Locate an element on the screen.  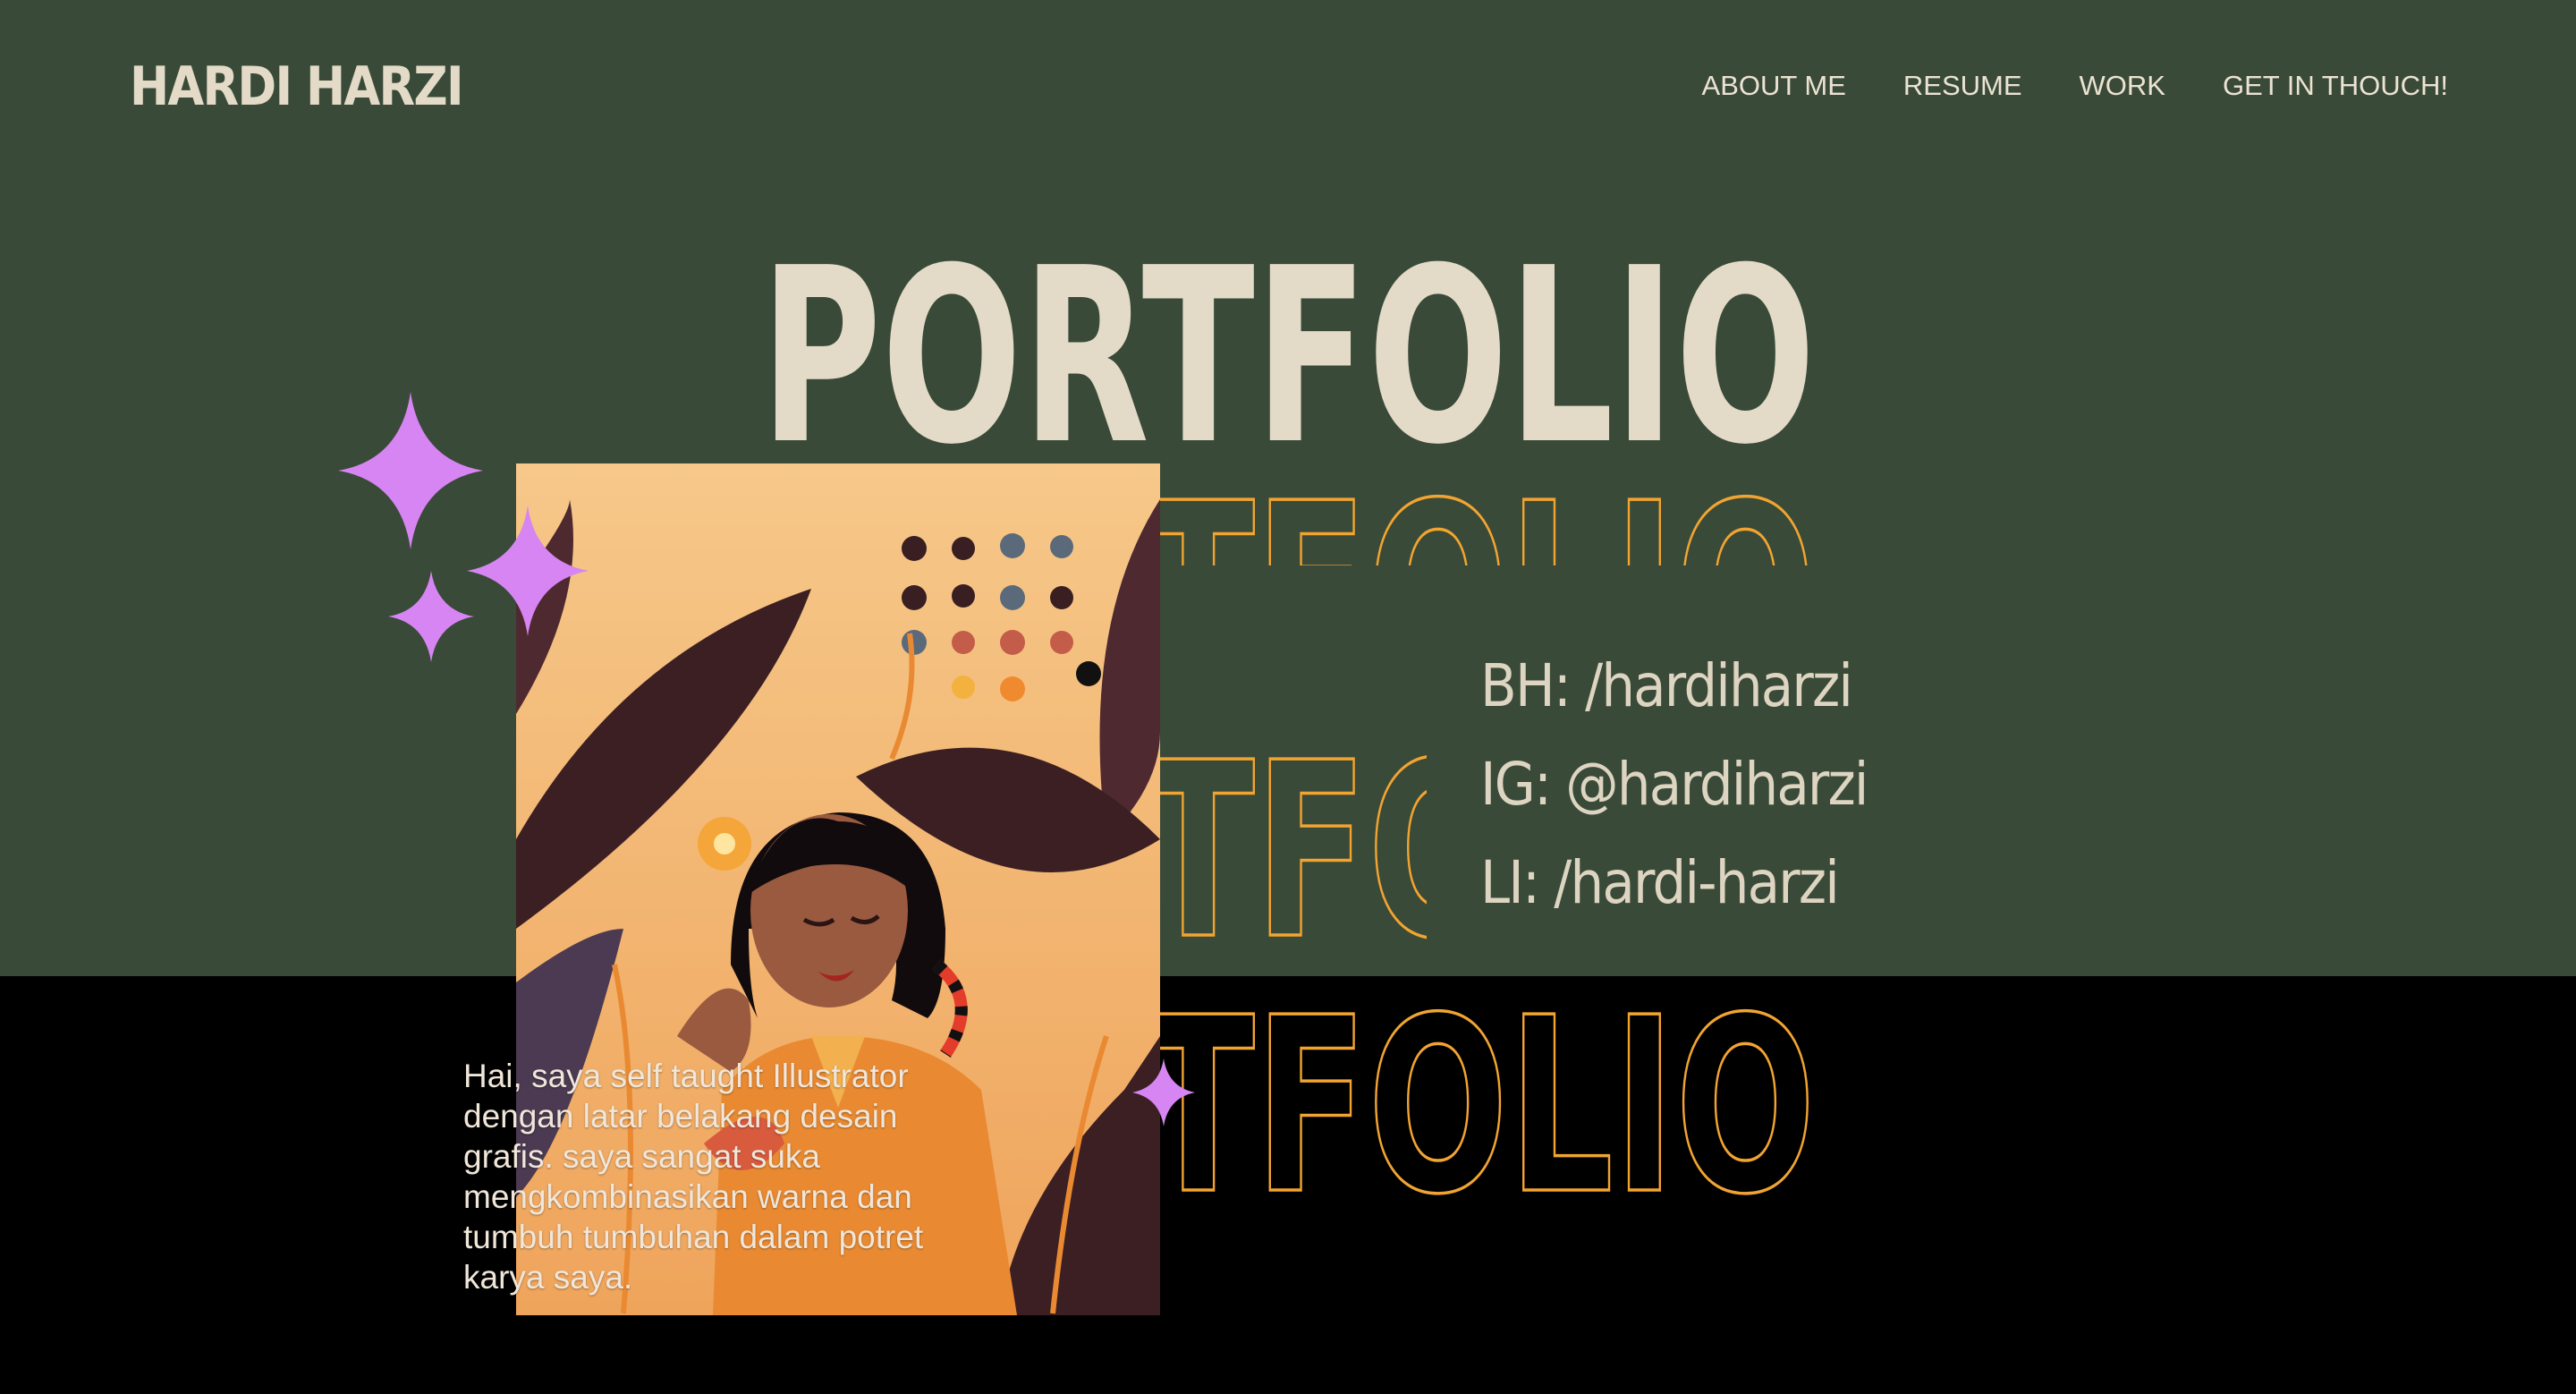
sparkle-large-icon is located at coordinates (410, 470).